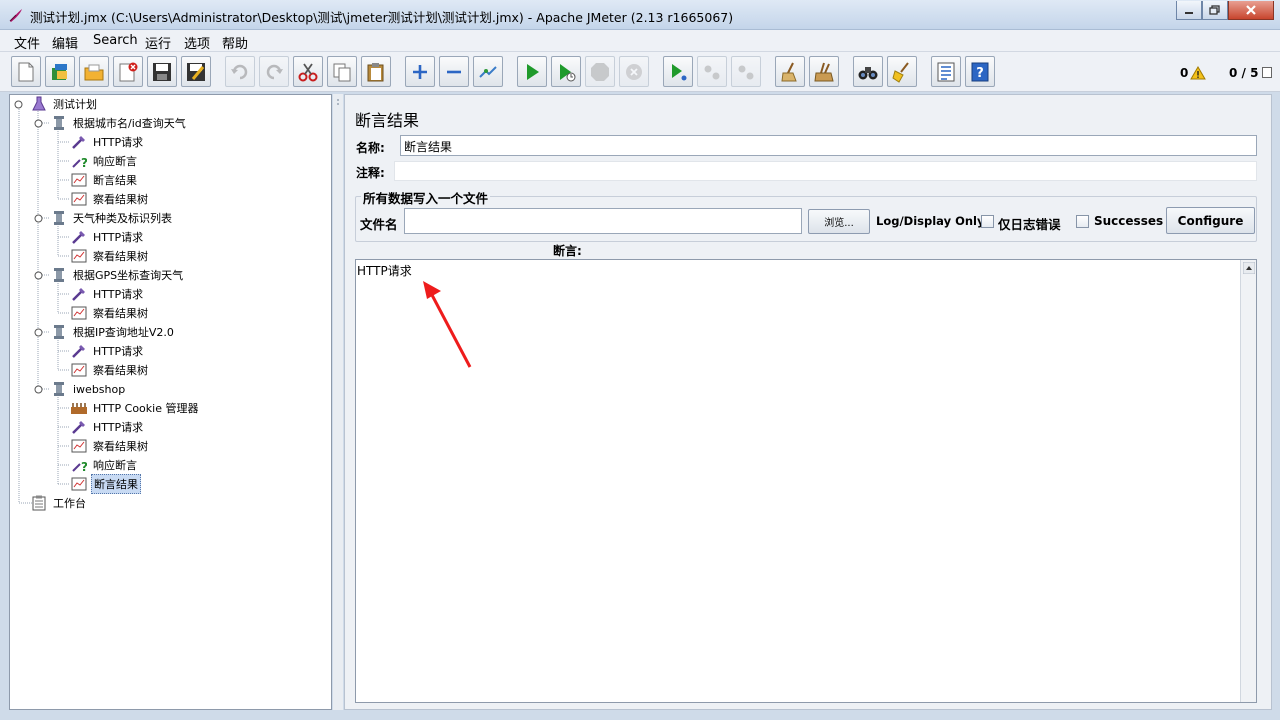 Image resolution: width=1280 pixels, height=720 pixels. I want to click on errors-only-checkbox, so click(987, 221).